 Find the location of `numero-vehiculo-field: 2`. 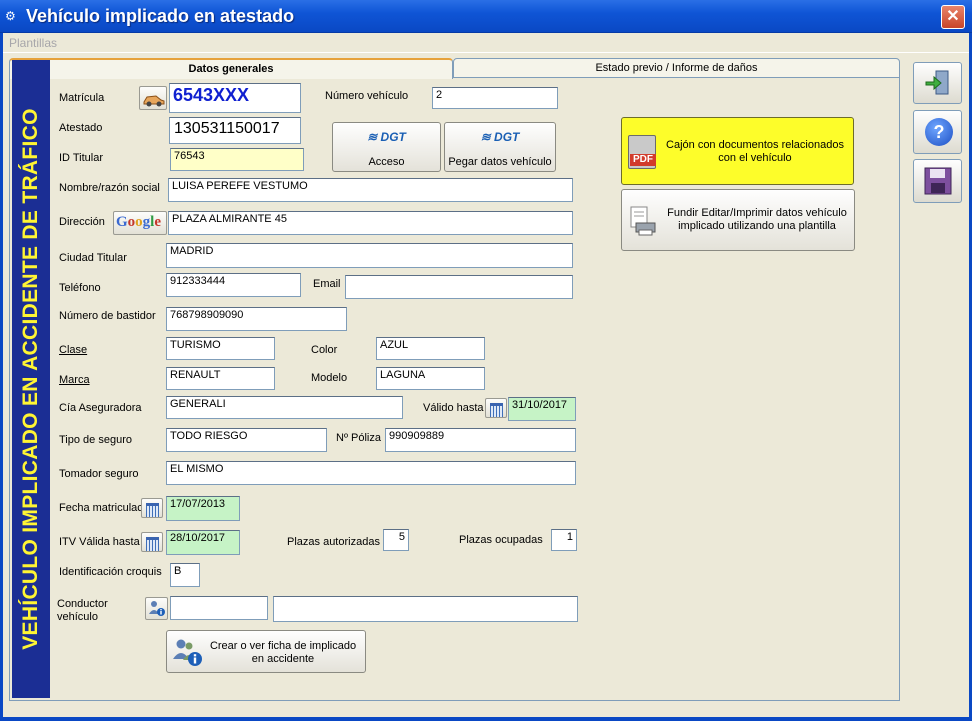

numero-vehiculo-field: 2 is located at coordinates (495, 98).